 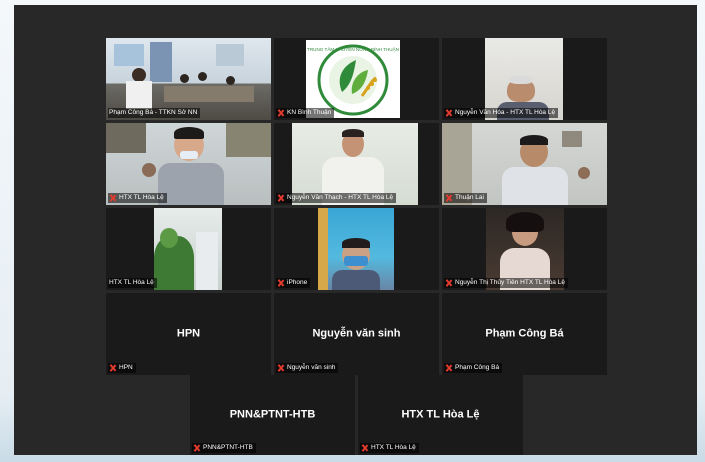 I want to click on participant-name: Nguyễn Thị Thủy Tiên HTX TL Hòa Lệ, so click(x=510, y=282).